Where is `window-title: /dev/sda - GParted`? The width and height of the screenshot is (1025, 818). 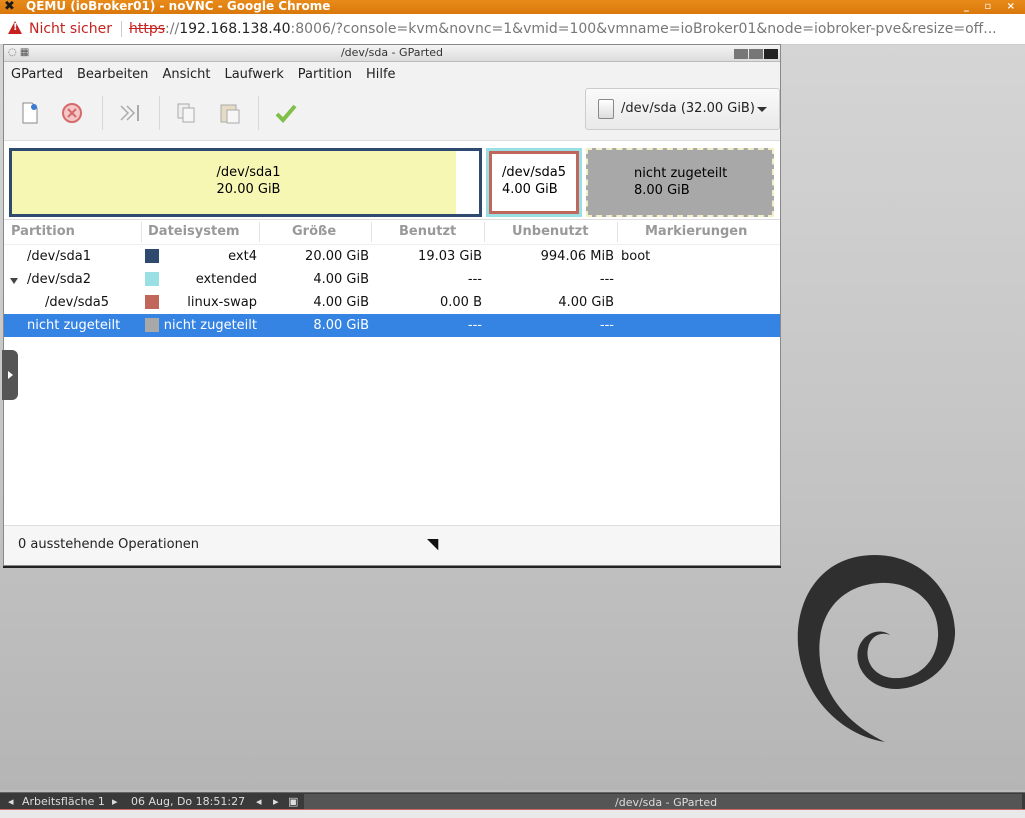 window-title: /dev/sda - GParted is located at coordinates (392, 52).